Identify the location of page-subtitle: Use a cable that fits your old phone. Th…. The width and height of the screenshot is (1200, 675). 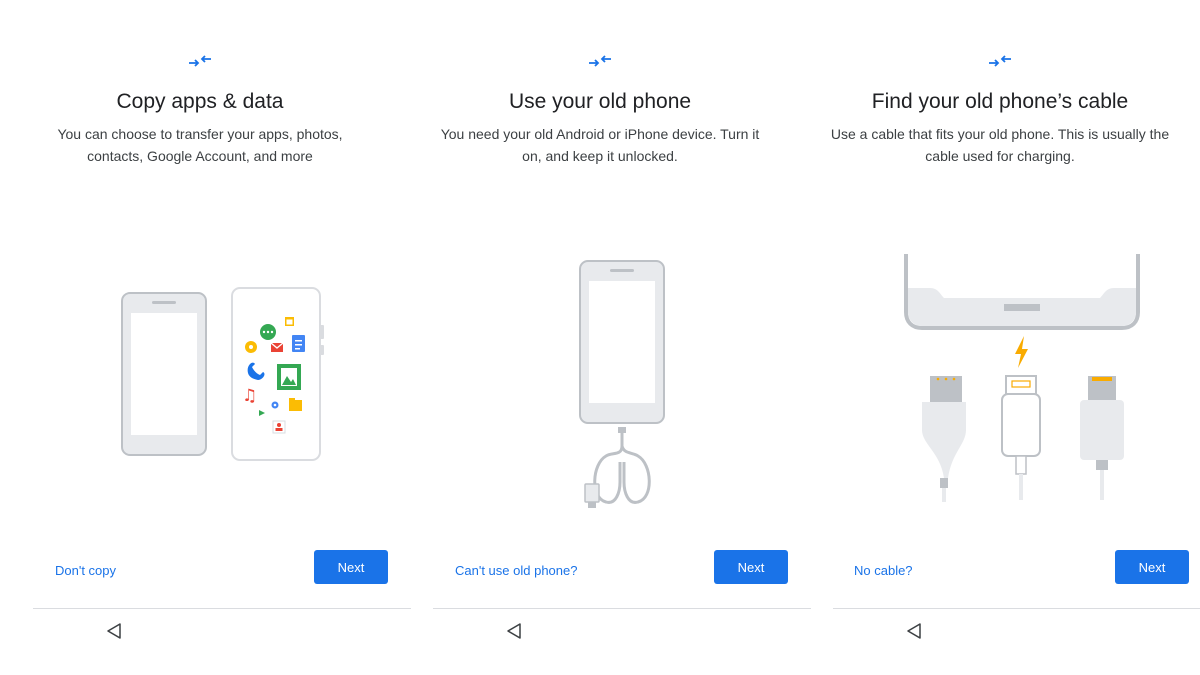
(1000, 145).